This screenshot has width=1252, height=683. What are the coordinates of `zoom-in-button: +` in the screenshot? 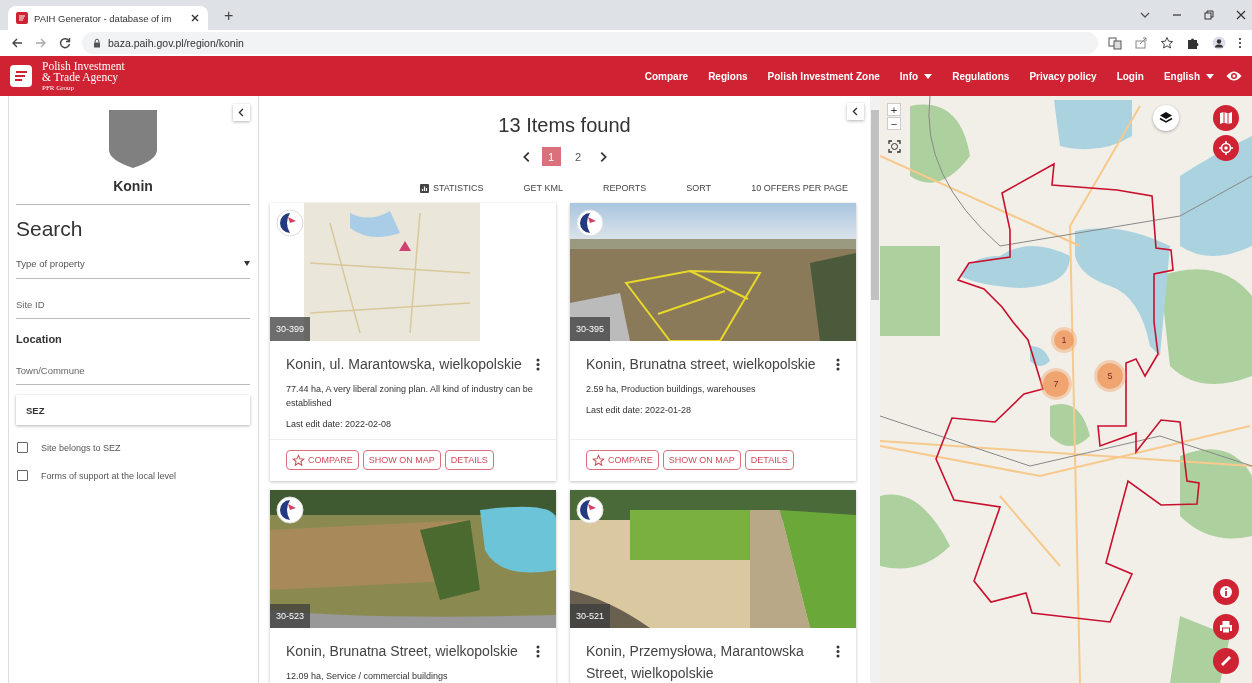 It's located at (894, 109).